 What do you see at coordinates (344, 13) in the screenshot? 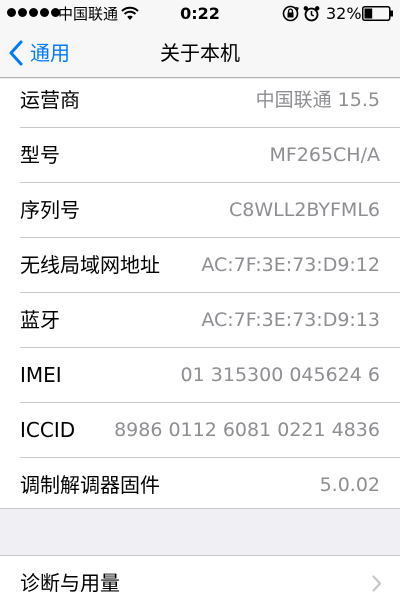
I see `battery-percentage: 32%` at bounding box center [344, 13].